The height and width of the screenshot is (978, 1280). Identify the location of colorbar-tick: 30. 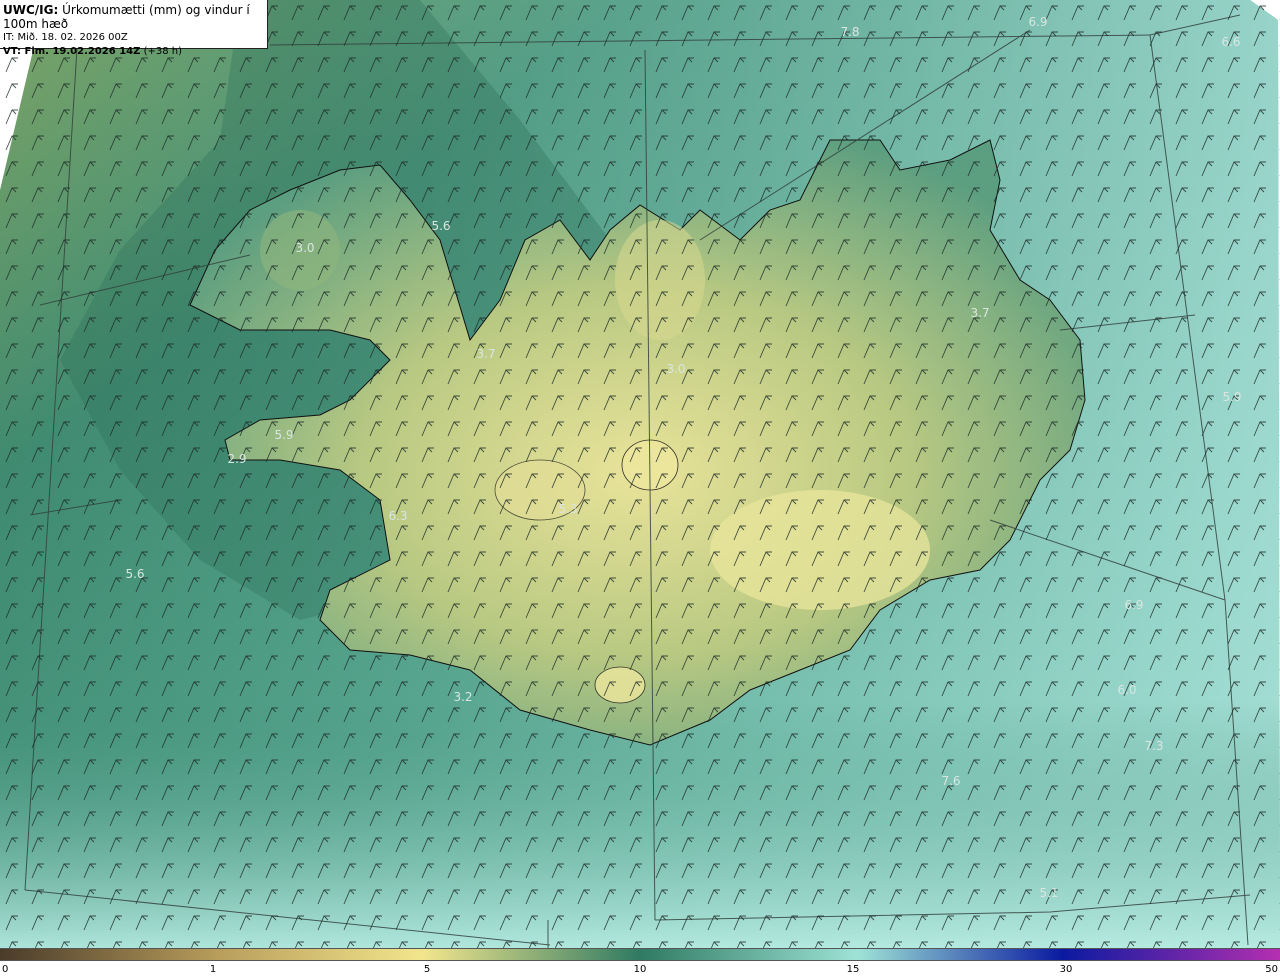
(1066, 969).